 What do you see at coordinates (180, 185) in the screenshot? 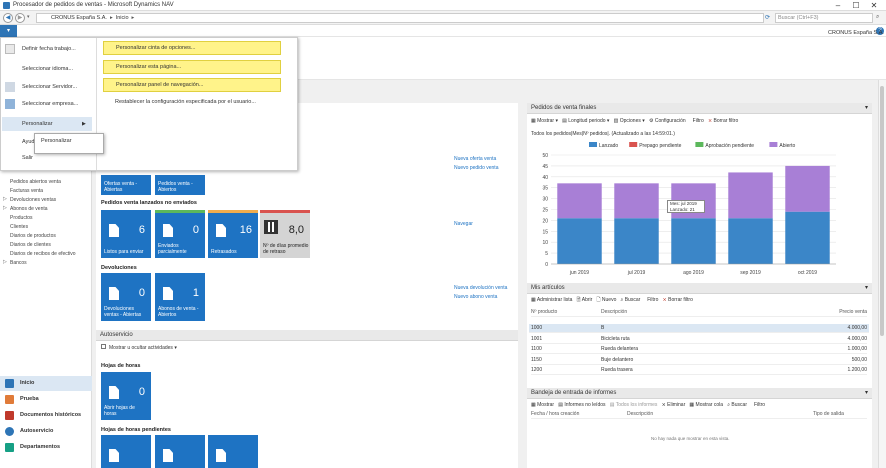
I see `tile-open-orders: Pedidos venta - Abiertos` at bounding box center [180, 185].